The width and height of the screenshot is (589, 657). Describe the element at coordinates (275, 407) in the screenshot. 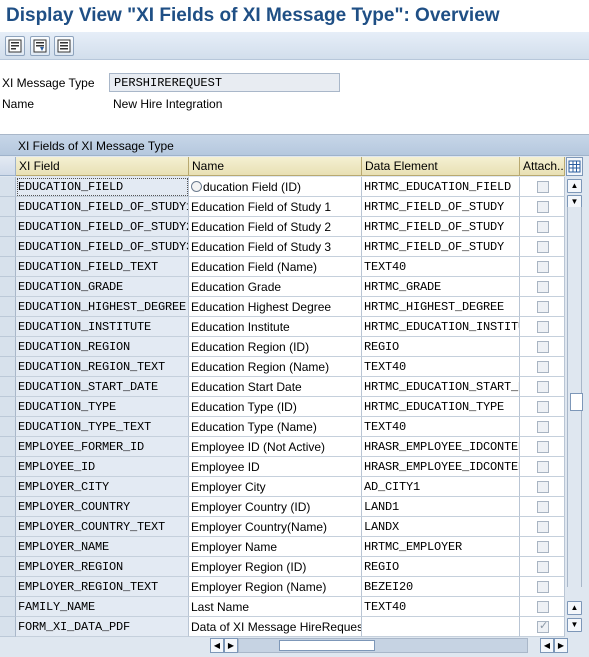

I see `cell-name: Education Type (ID)` at that location.